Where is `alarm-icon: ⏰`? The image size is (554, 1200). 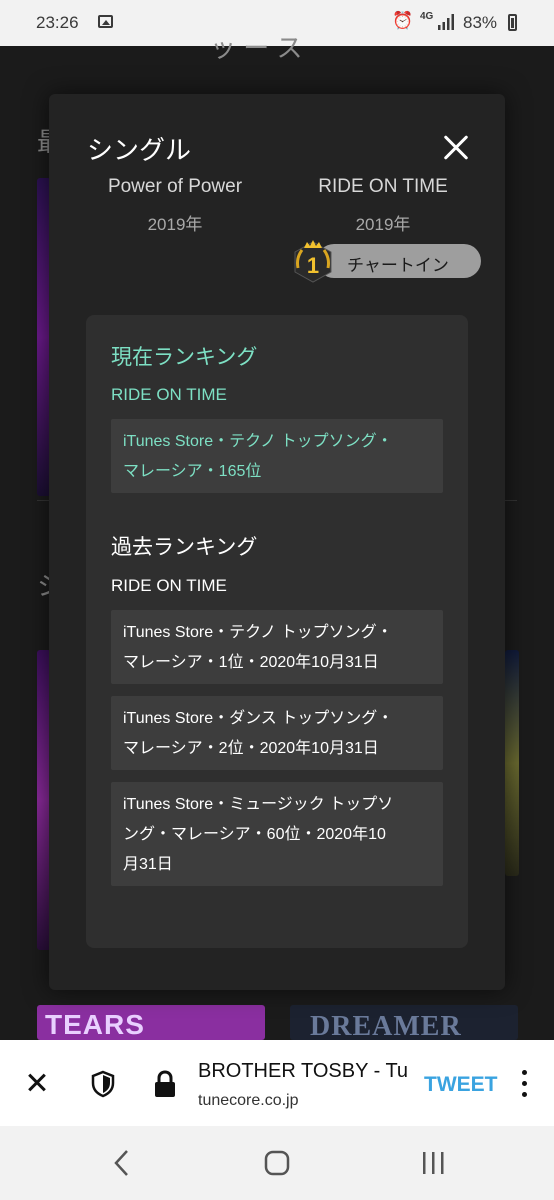 alarm-icon: ⏰ is located at coordinates (403, 20).